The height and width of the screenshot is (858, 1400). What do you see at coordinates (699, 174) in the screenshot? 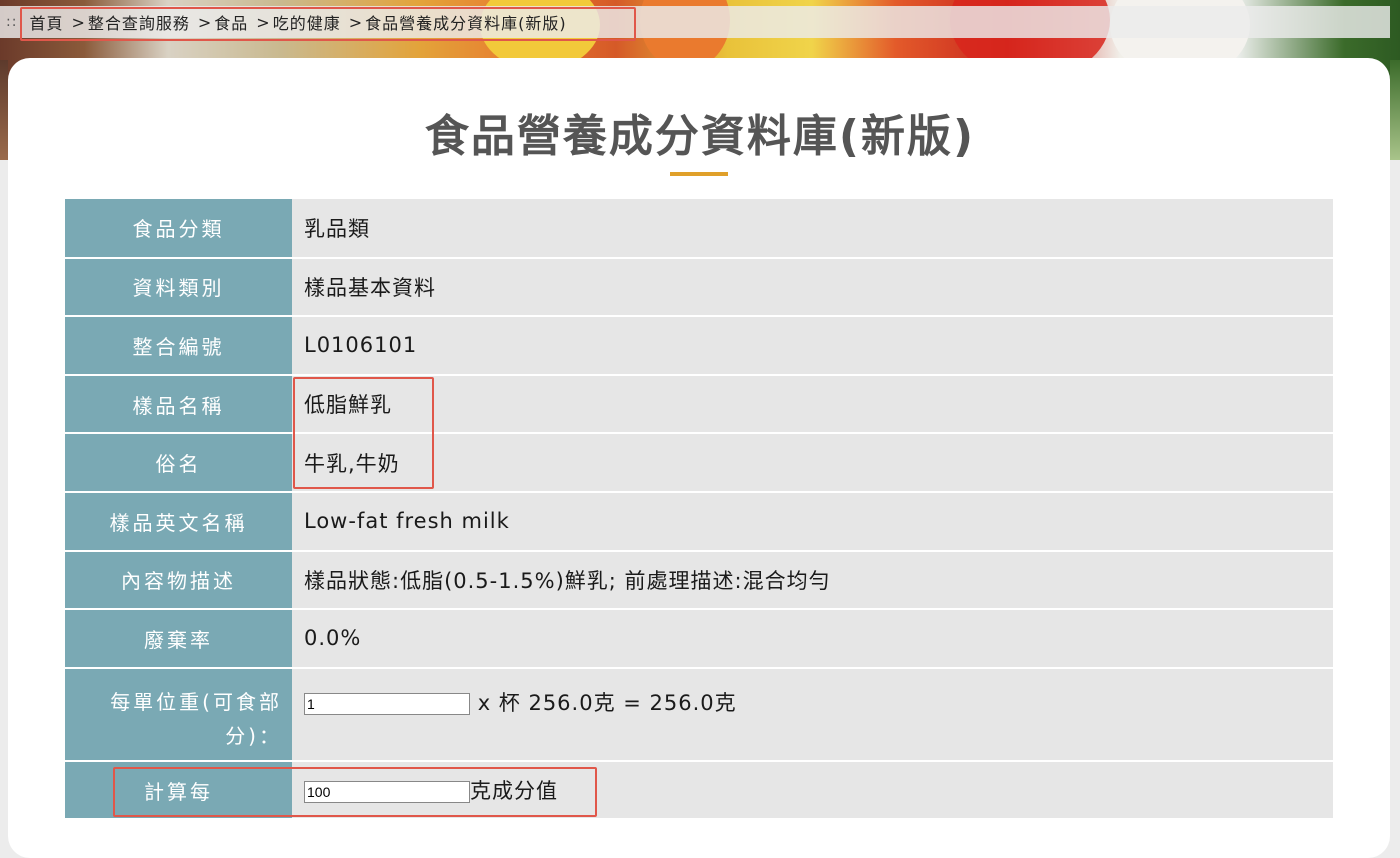
I see `title-underline` at bounding box center [699, 174].